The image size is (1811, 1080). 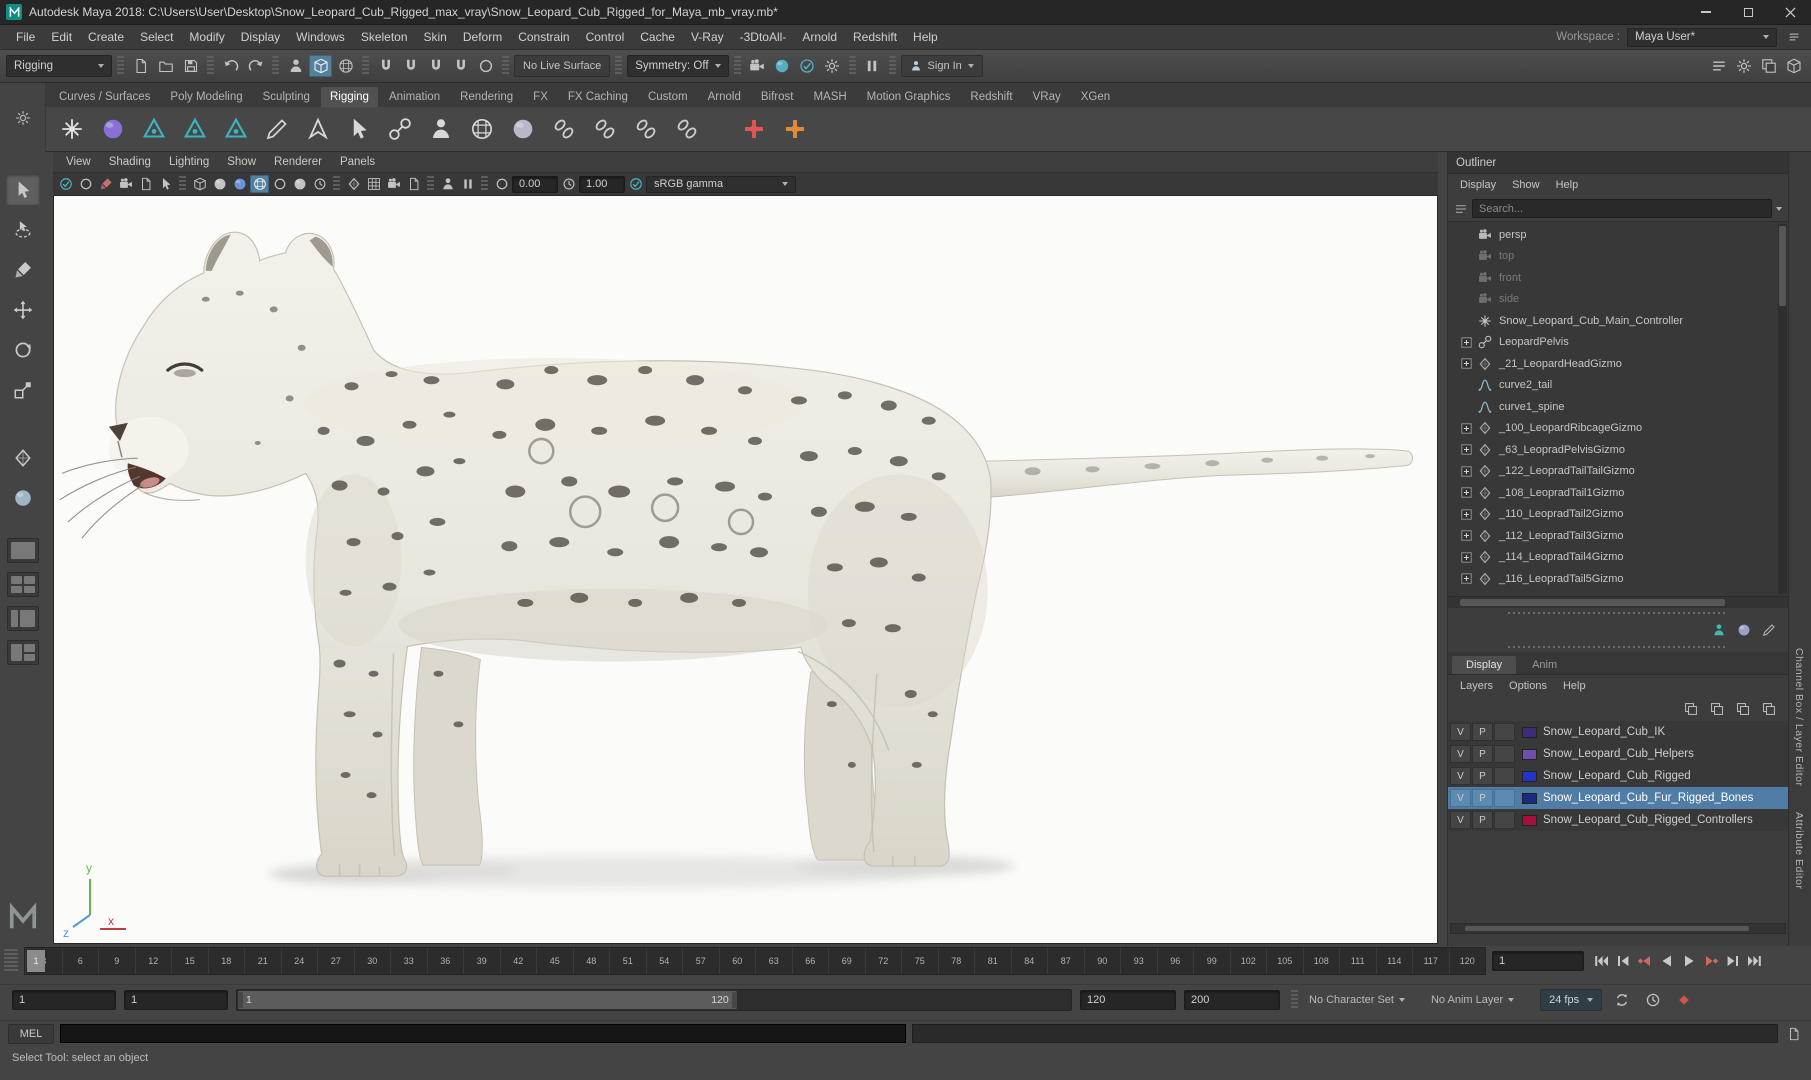 I want to click on bookmarks-icon, so click(x=125, y=184).